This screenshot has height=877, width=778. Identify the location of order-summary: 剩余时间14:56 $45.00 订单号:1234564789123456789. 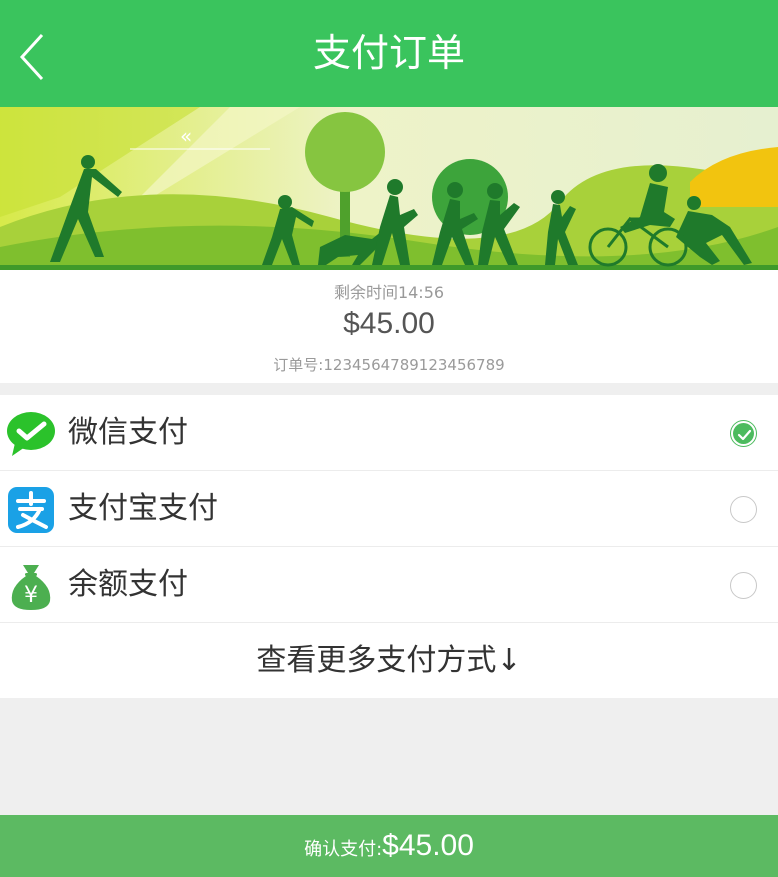
(389, 326).